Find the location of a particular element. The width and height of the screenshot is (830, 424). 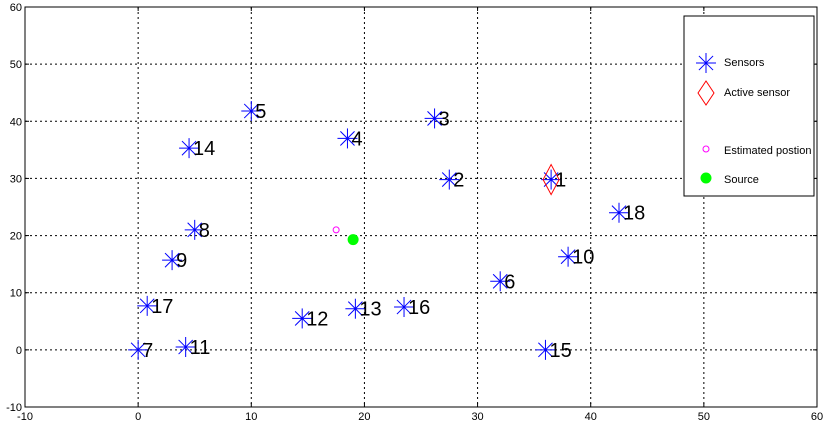

legend-label: Estimated postion is located at coordinates (767, 151).